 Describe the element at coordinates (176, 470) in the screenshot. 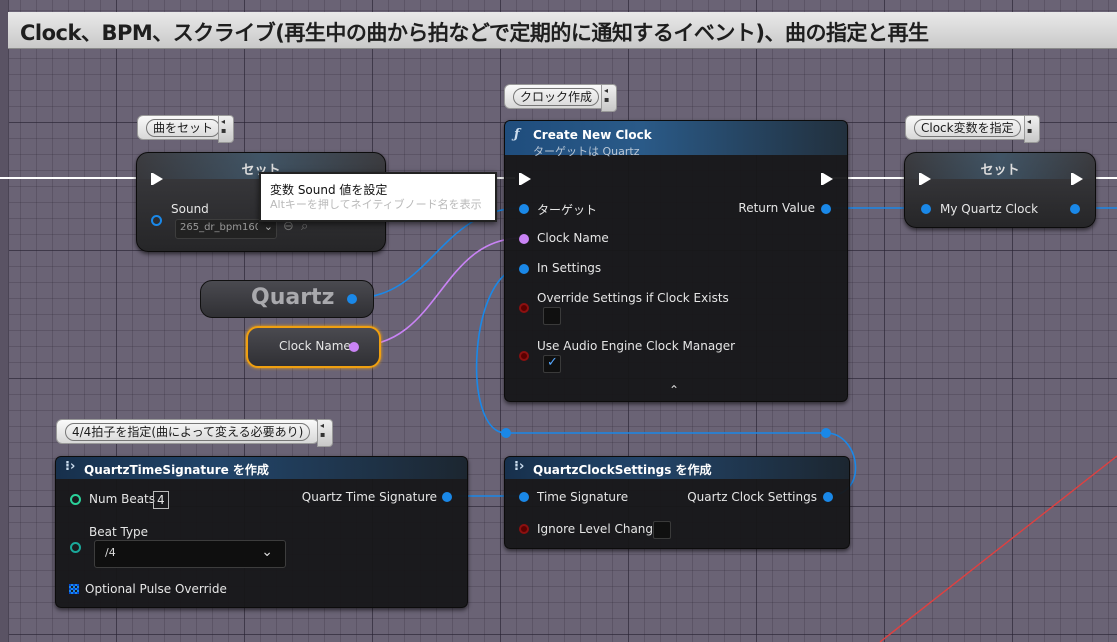

I see `time-sig-title: QuartzTimeSignature を作成` at that location.